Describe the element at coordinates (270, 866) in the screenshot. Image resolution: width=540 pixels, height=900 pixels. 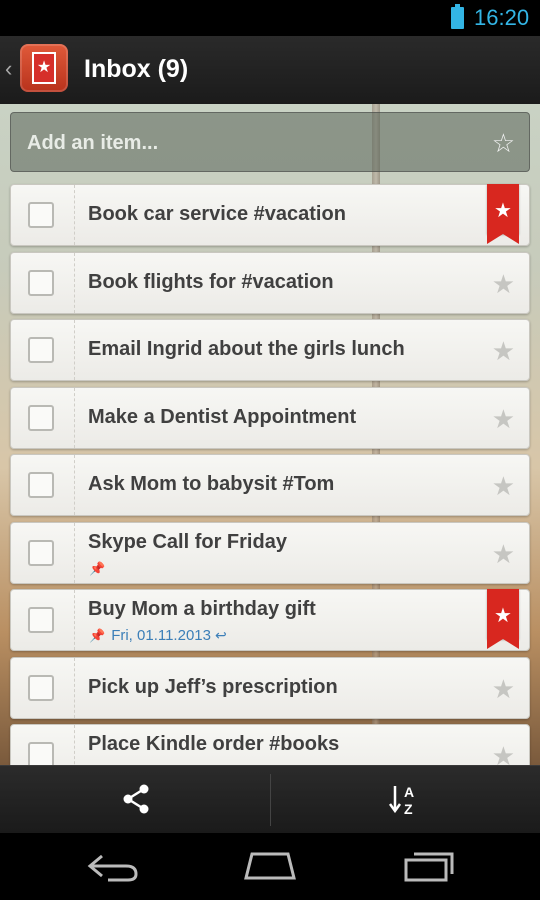
I see `home-icon` at that location.